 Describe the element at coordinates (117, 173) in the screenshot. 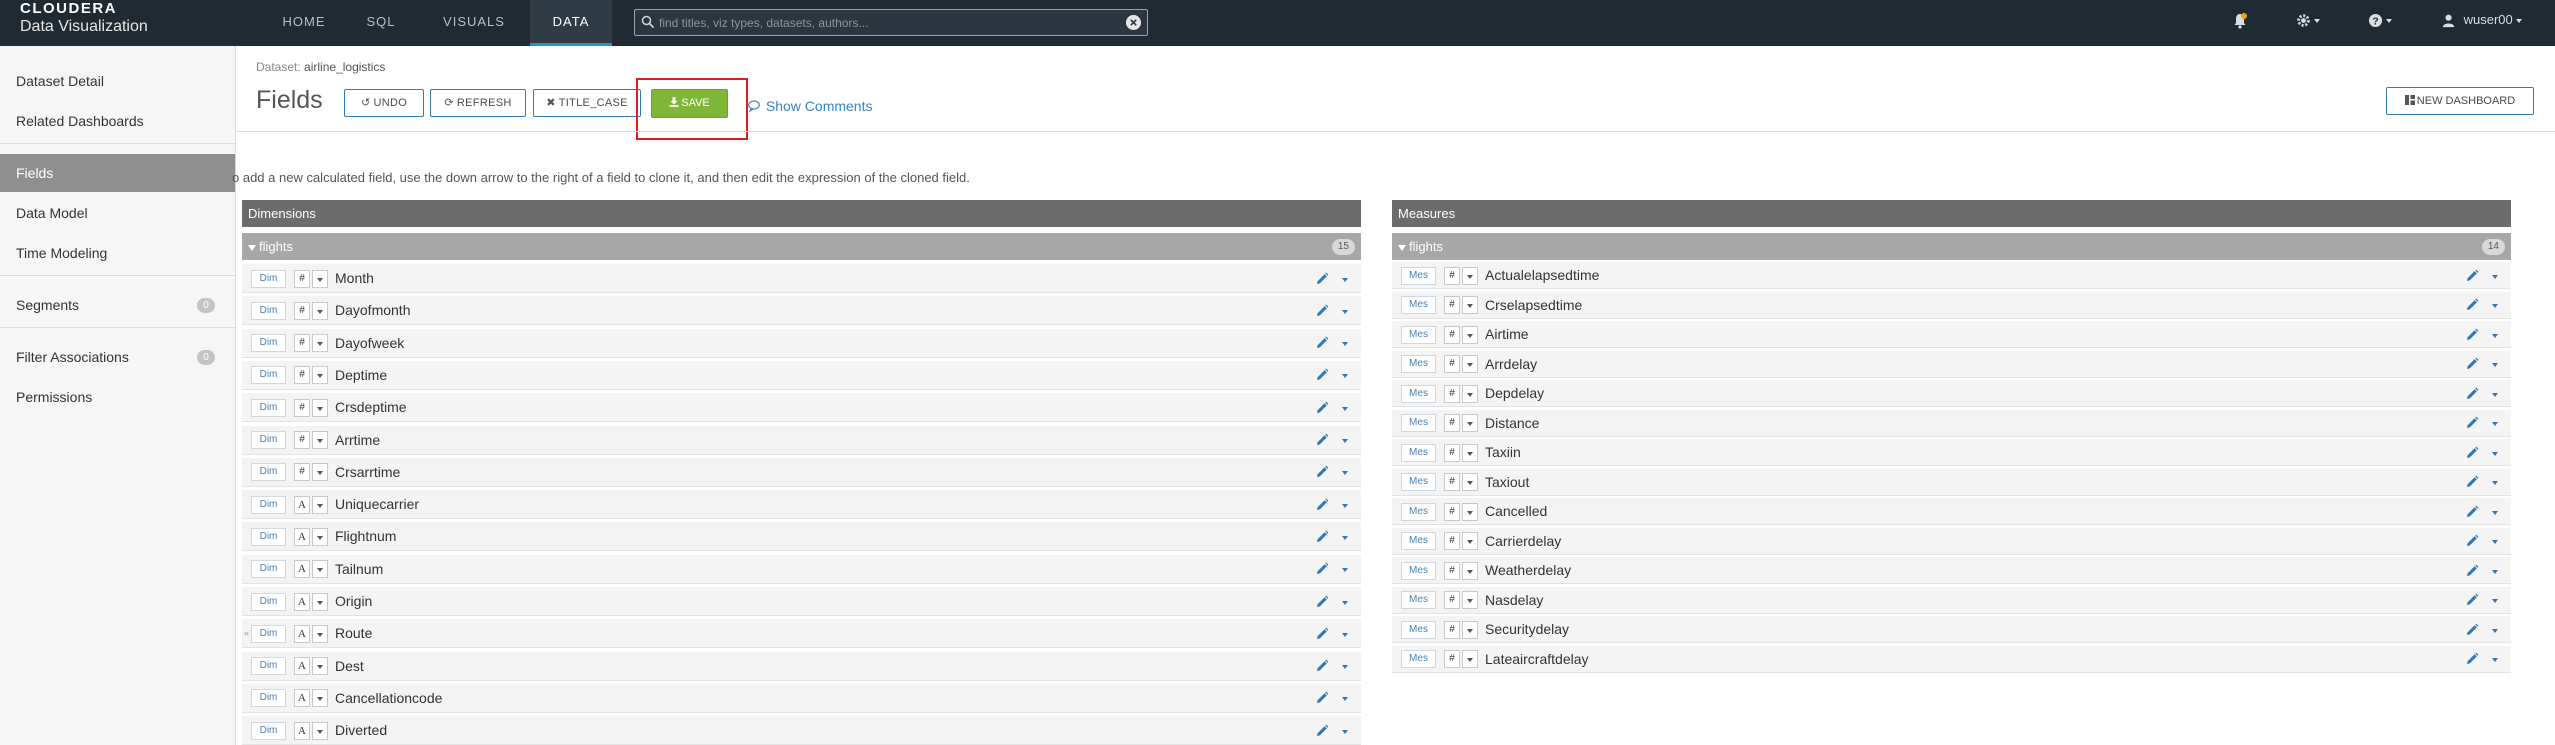

I see `sidebar-item-fields: Fields` at that location.